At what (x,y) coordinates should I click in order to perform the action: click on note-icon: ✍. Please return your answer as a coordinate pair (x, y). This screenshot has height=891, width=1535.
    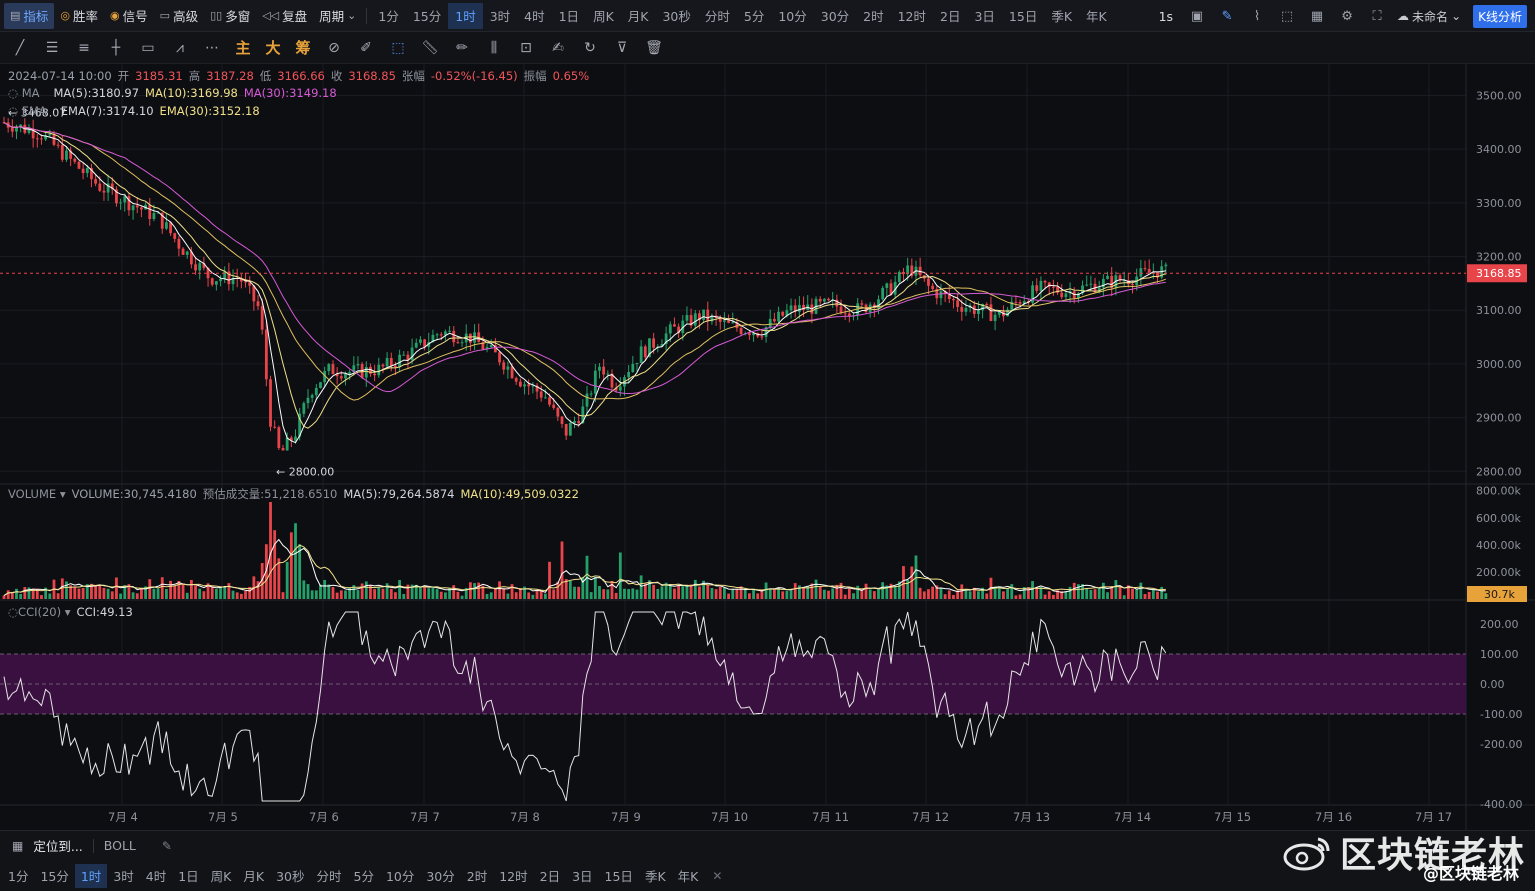
    Looking at the image, I should click on (558, 48).